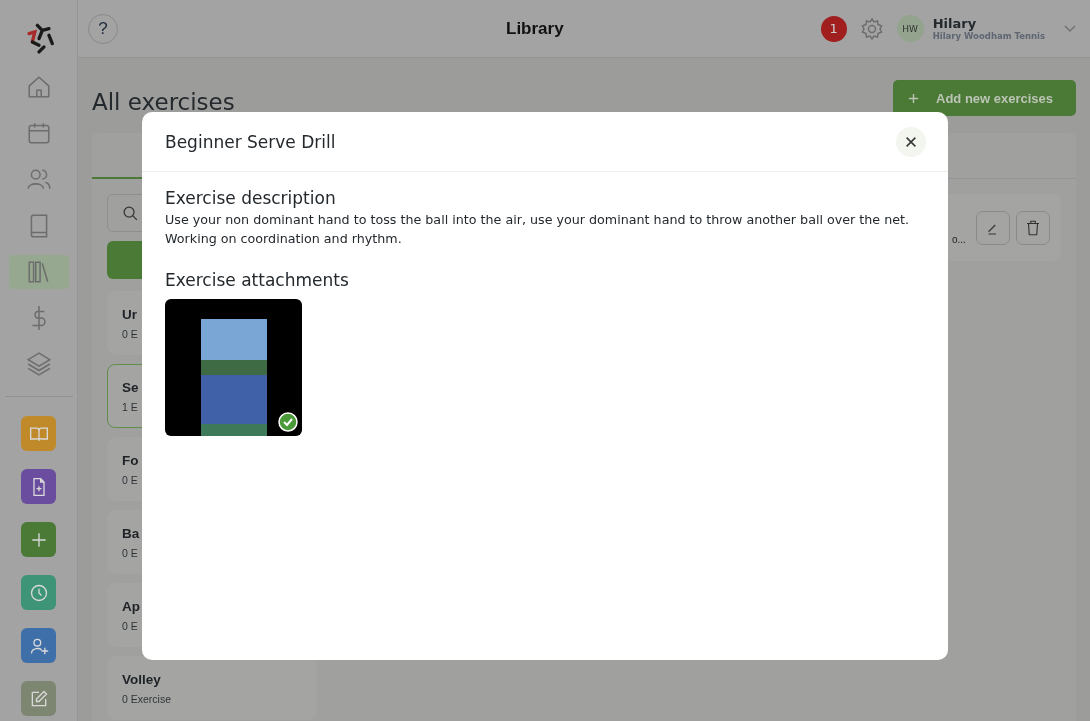  Describe the element at coordinates (147, 698) in the screenshot. I see `category-count: 0 Exercise` at that location.